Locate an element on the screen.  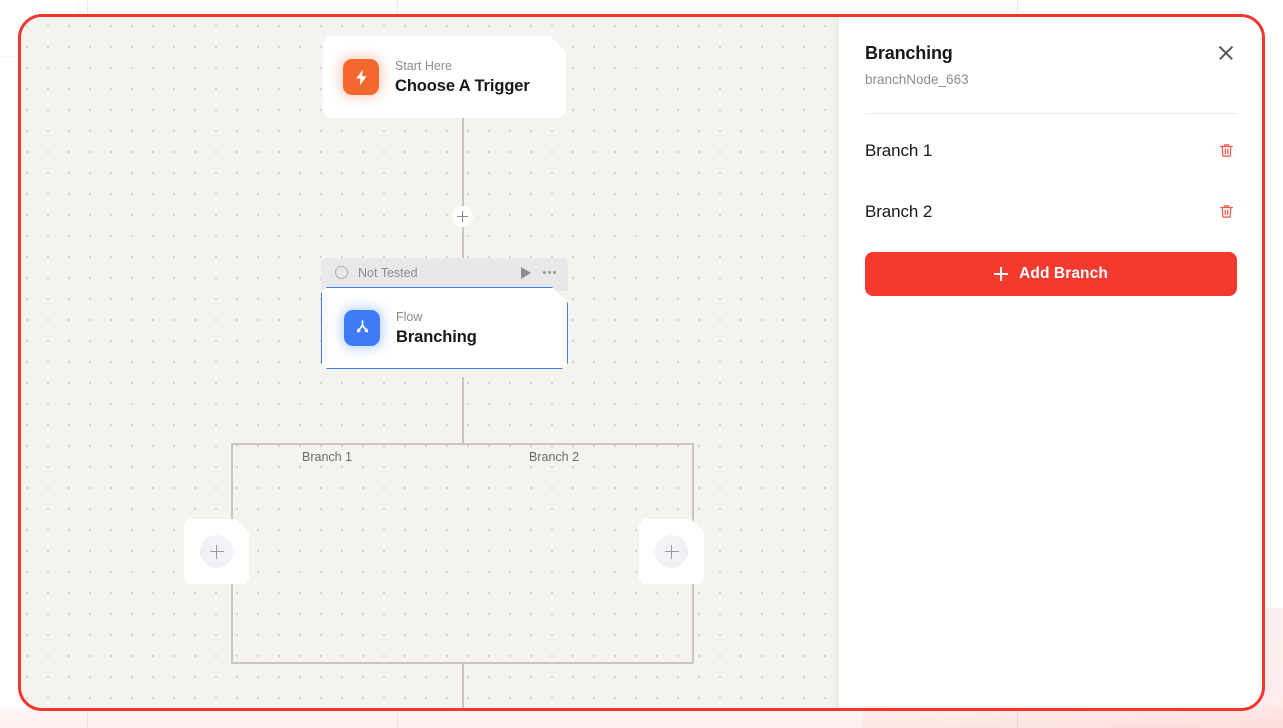
node-text-block: Start Here Choose A Trigger is located at coordinates (462, 77).